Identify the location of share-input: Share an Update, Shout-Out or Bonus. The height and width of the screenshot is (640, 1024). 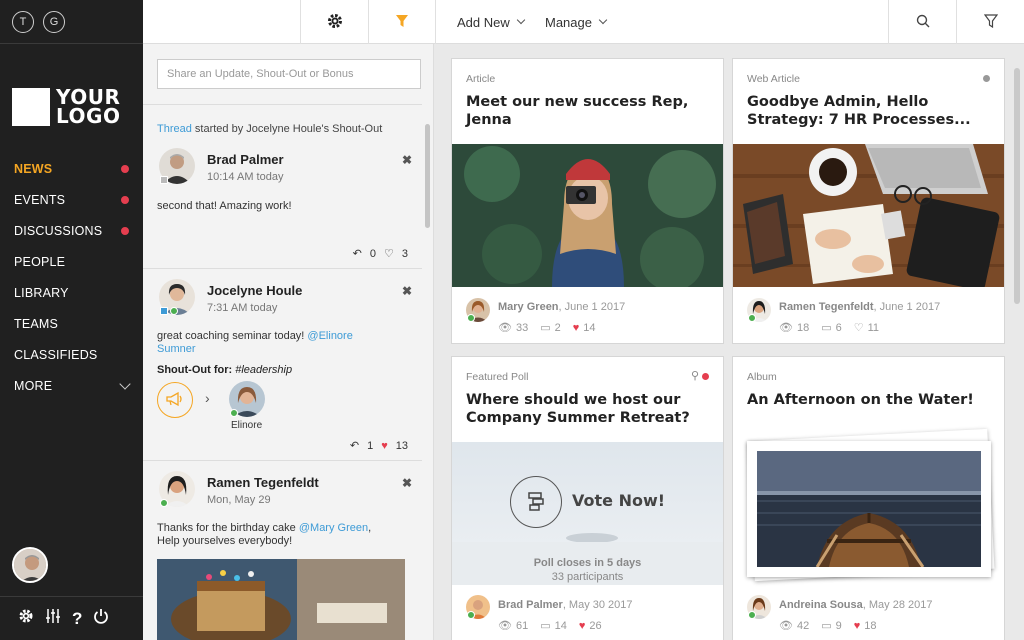
(289, 74).